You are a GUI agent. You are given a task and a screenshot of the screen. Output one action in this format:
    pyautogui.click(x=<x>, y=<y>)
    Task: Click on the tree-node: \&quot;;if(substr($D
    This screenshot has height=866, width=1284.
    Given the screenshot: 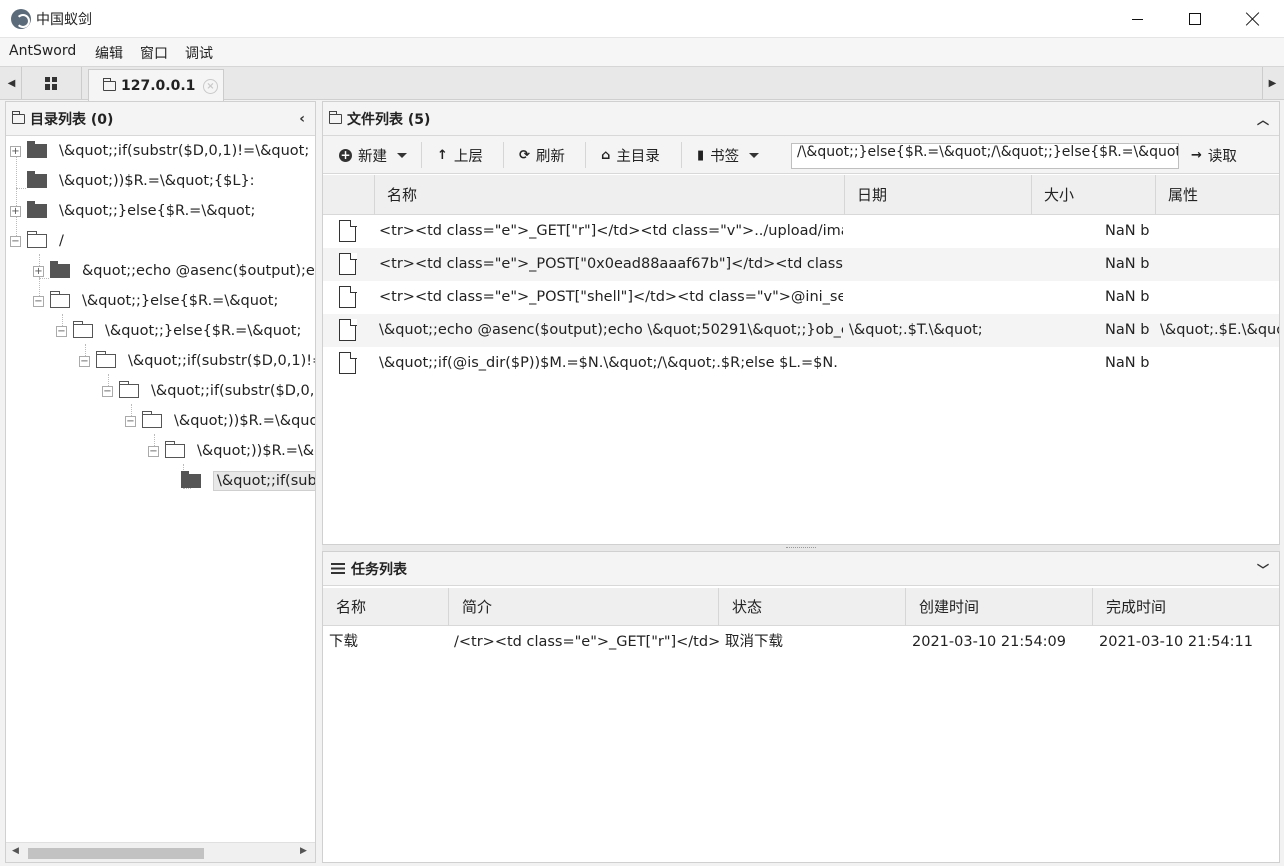 What is the action you would take?
    pyautogui.click(x=243, y=481)
    